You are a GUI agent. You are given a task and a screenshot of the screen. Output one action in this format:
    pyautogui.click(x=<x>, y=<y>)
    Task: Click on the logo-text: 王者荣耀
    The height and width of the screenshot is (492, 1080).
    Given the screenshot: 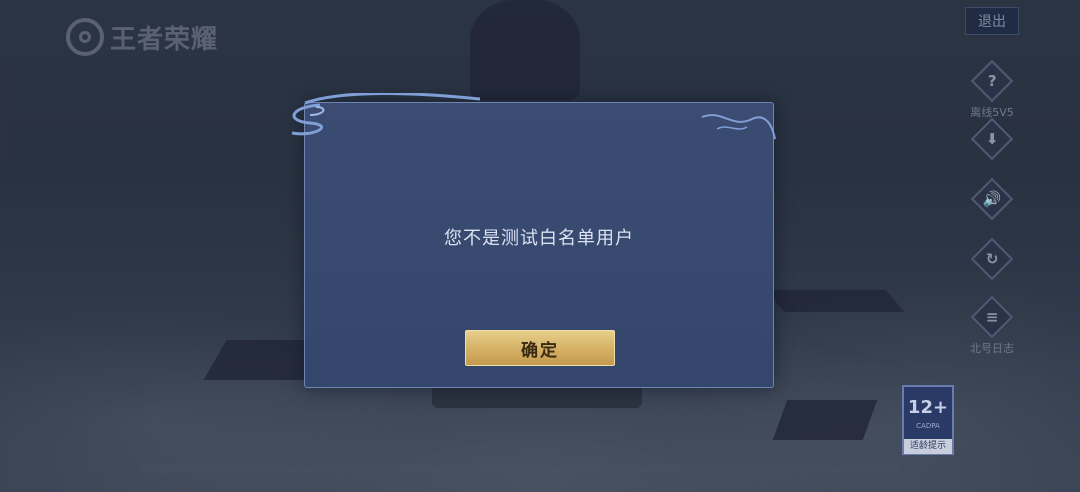 What is the action you would take?
    pyautogui.click(x=164, y=39)
    